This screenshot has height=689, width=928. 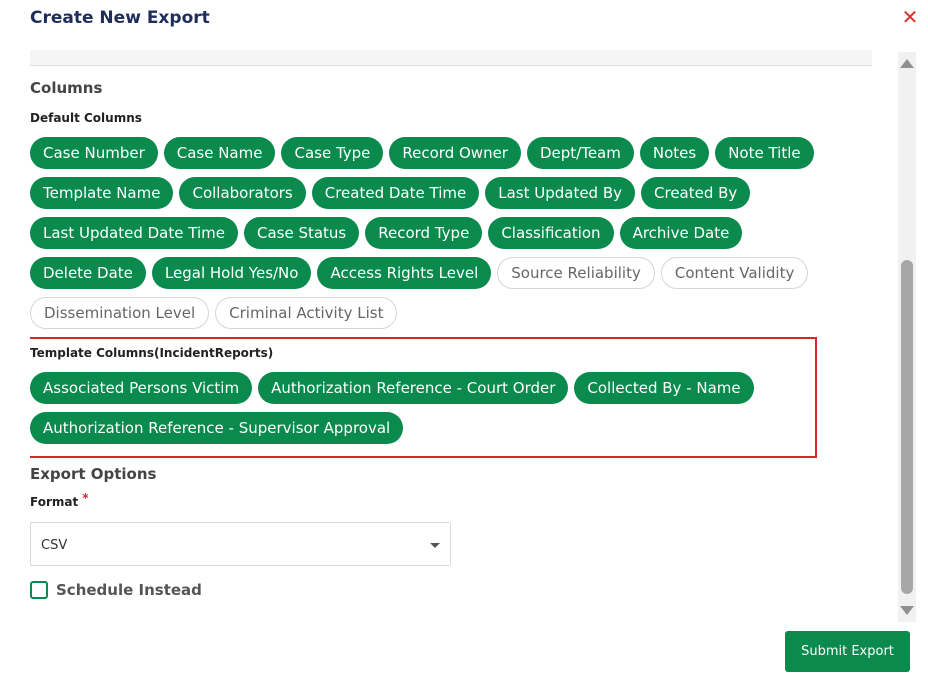 What do you see at coordinates (435, 545) in the screenshot?
I see `caret-down-icon` at bounding box center [435, 545].